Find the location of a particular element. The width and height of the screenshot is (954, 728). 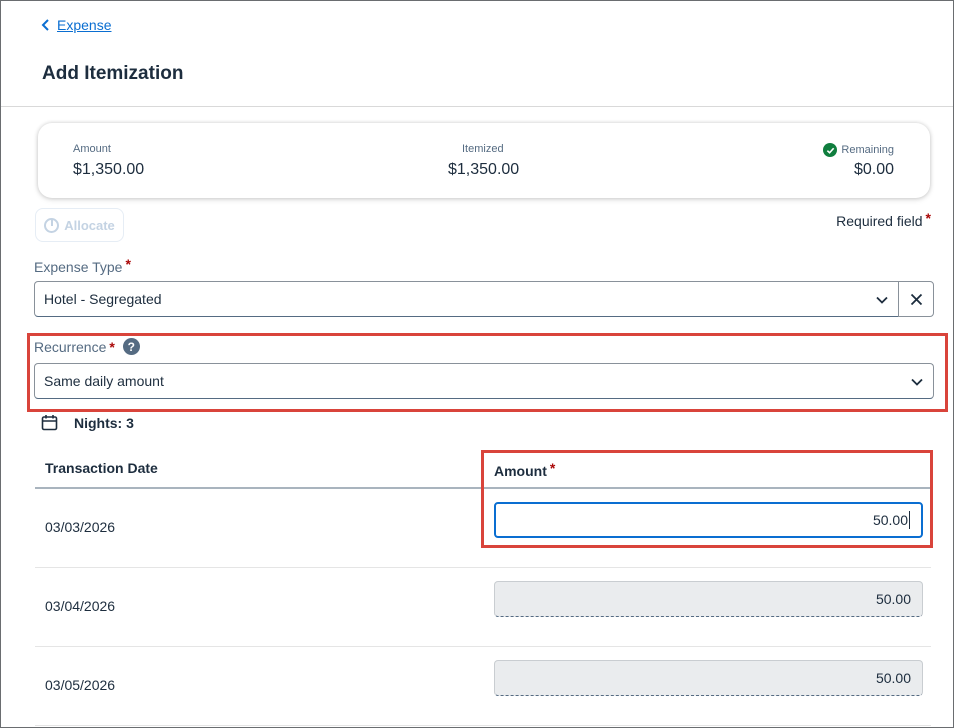

check-circle-icon is located at coordinates (830, 150).